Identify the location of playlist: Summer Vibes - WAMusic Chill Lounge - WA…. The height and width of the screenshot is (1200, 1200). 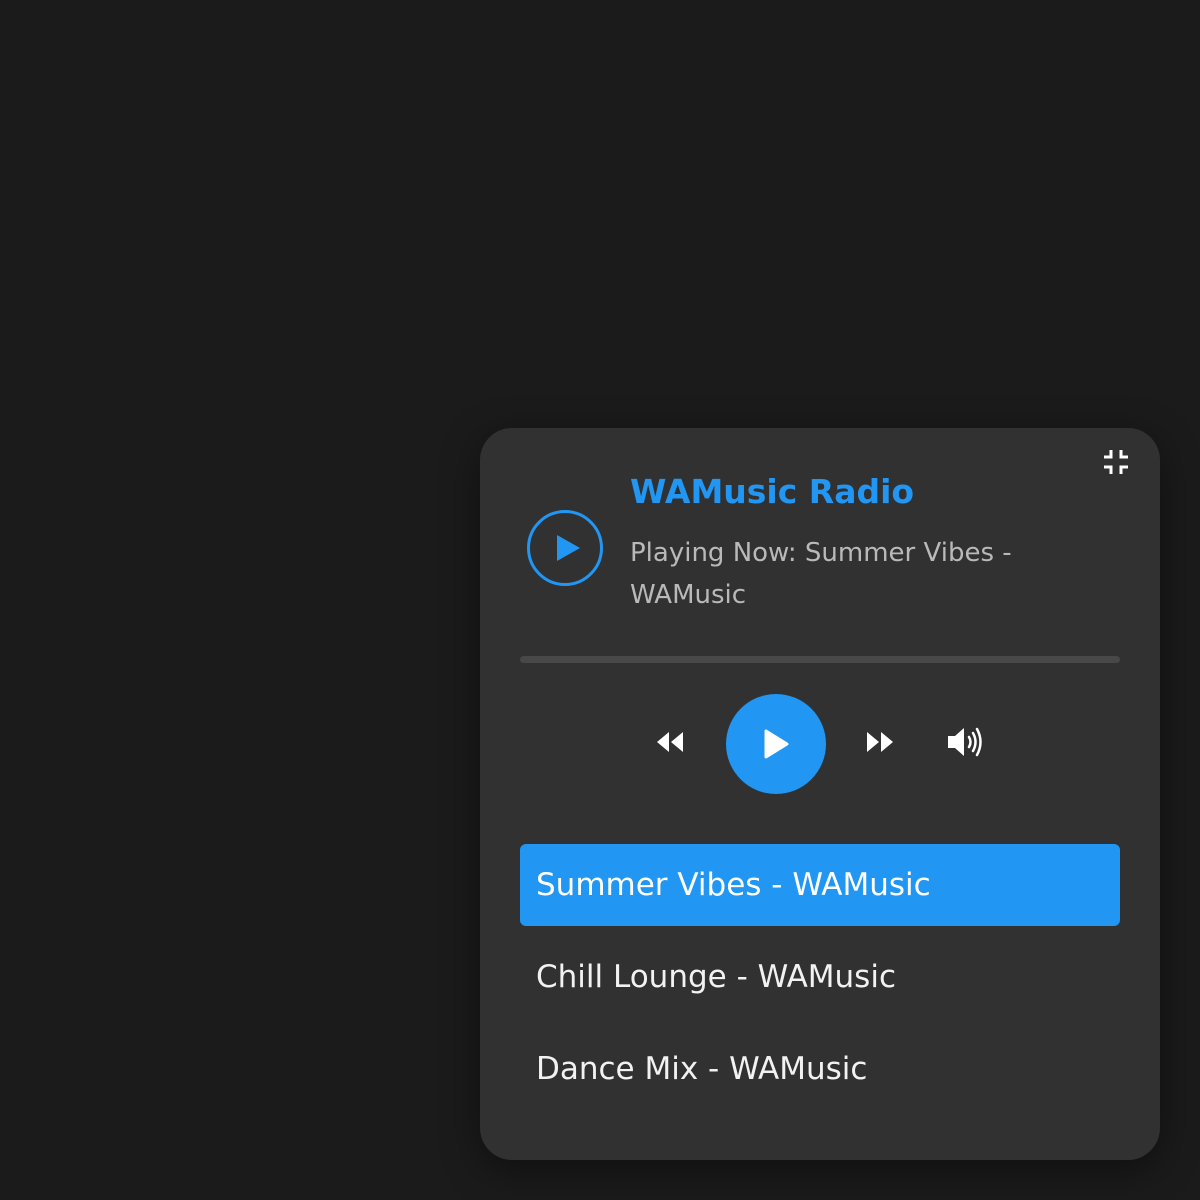
(820, 982).